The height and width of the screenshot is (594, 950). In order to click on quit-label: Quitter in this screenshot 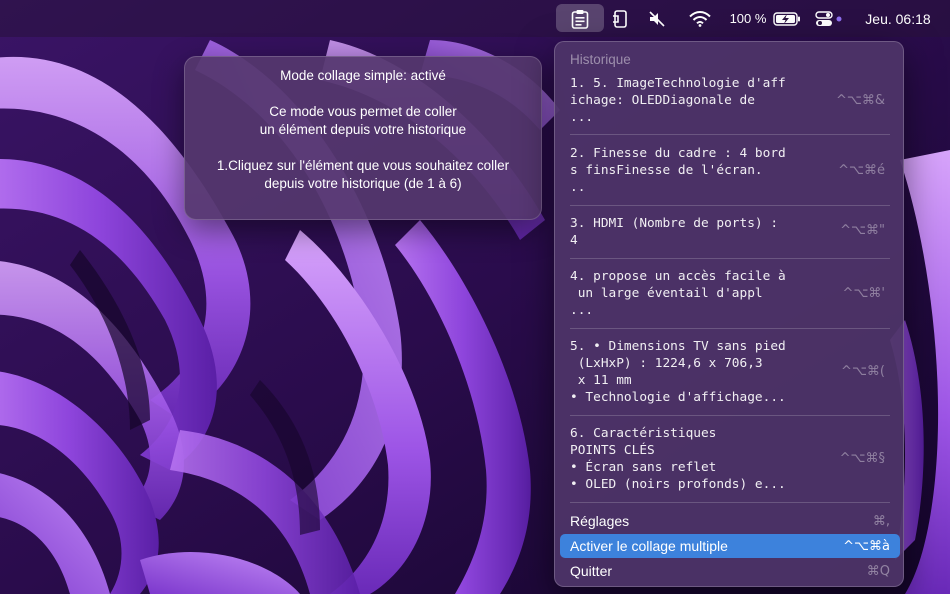, I will do `click(591, 571)`.